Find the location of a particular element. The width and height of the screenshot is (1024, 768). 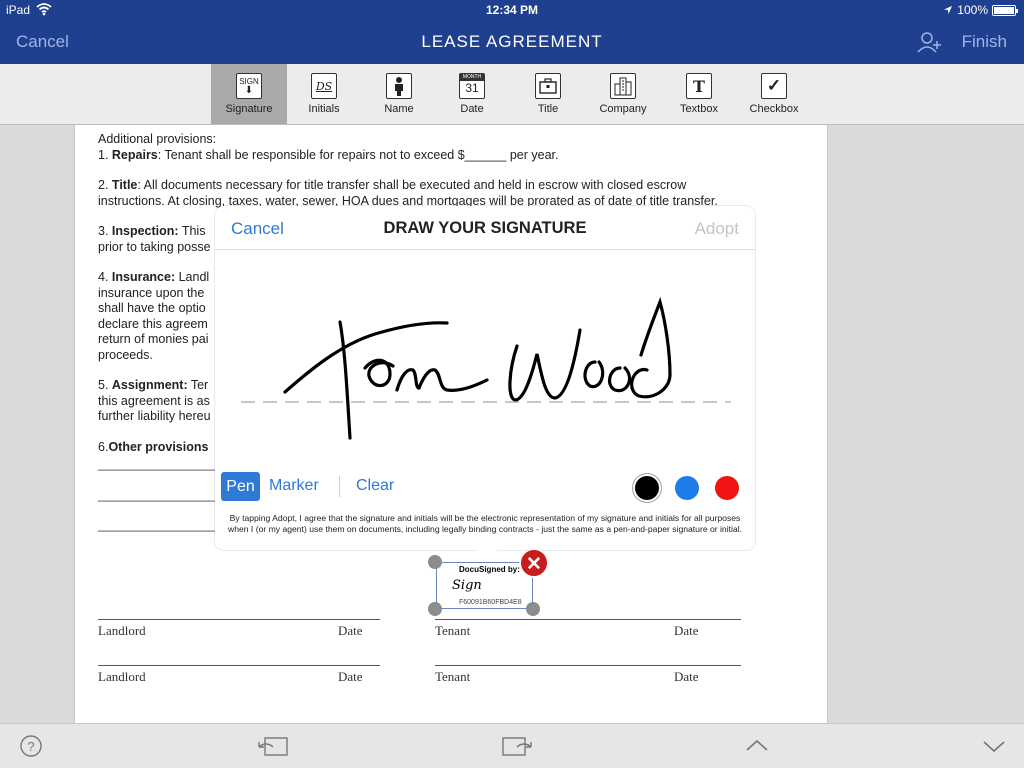

popover-arrow is located at coordinates (487, 554).